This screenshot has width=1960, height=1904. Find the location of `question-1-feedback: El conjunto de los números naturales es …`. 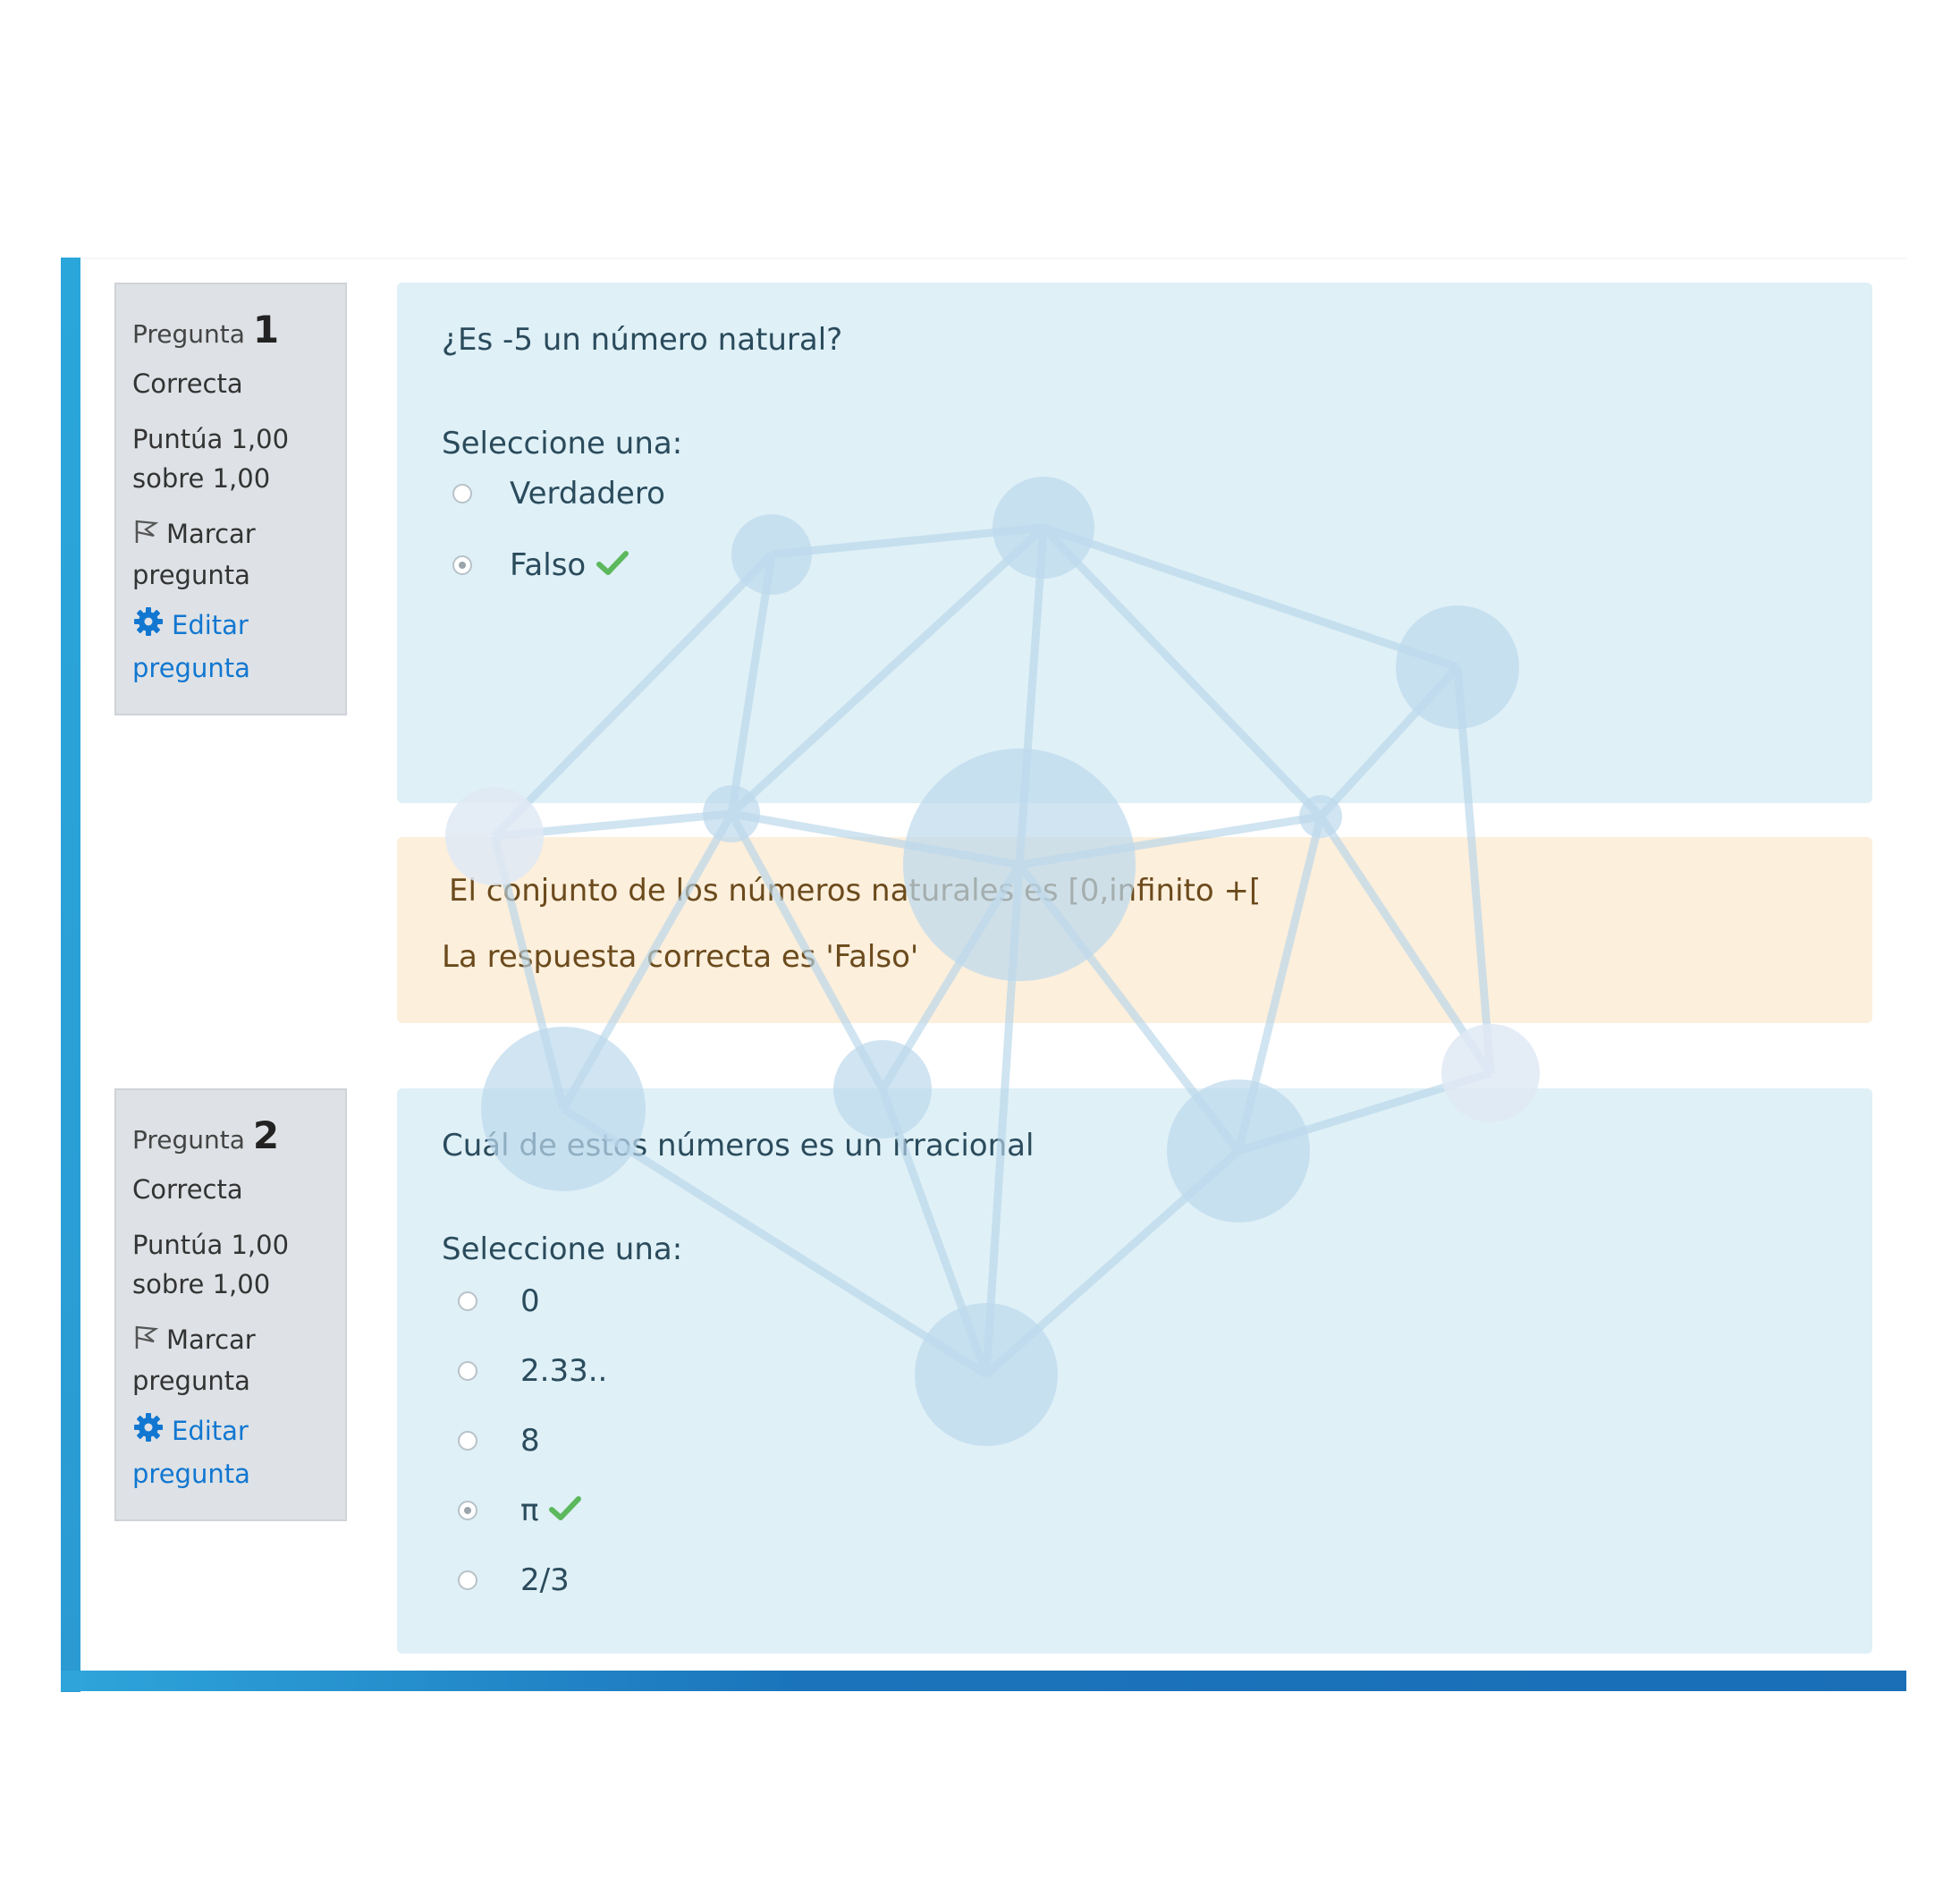

question-1-feedback: El conjunto de los números naturales es … is located at coordinates (1134, 930).